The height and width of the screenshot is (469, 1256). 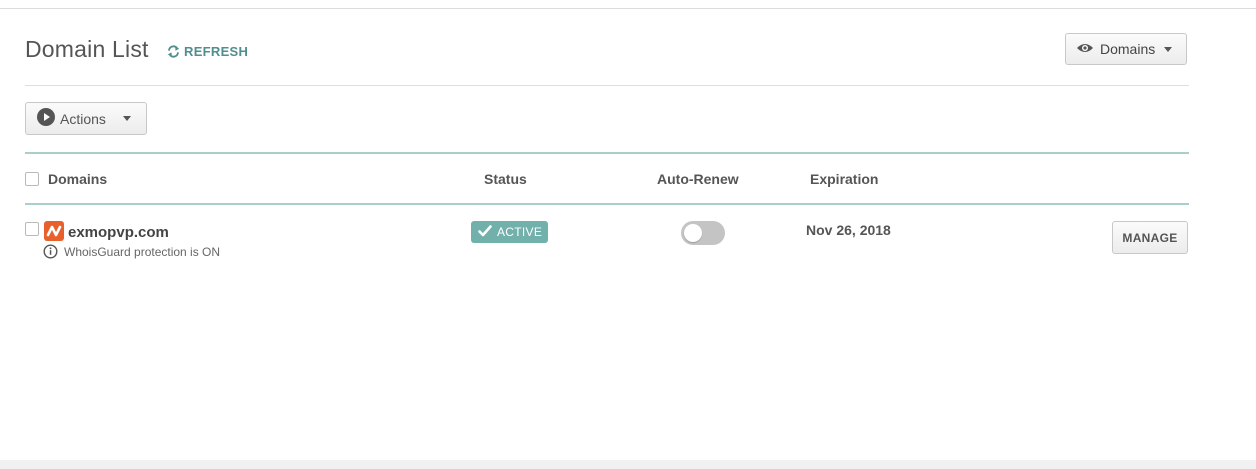 I want to click on play-icon, so click(x=46, y=118).